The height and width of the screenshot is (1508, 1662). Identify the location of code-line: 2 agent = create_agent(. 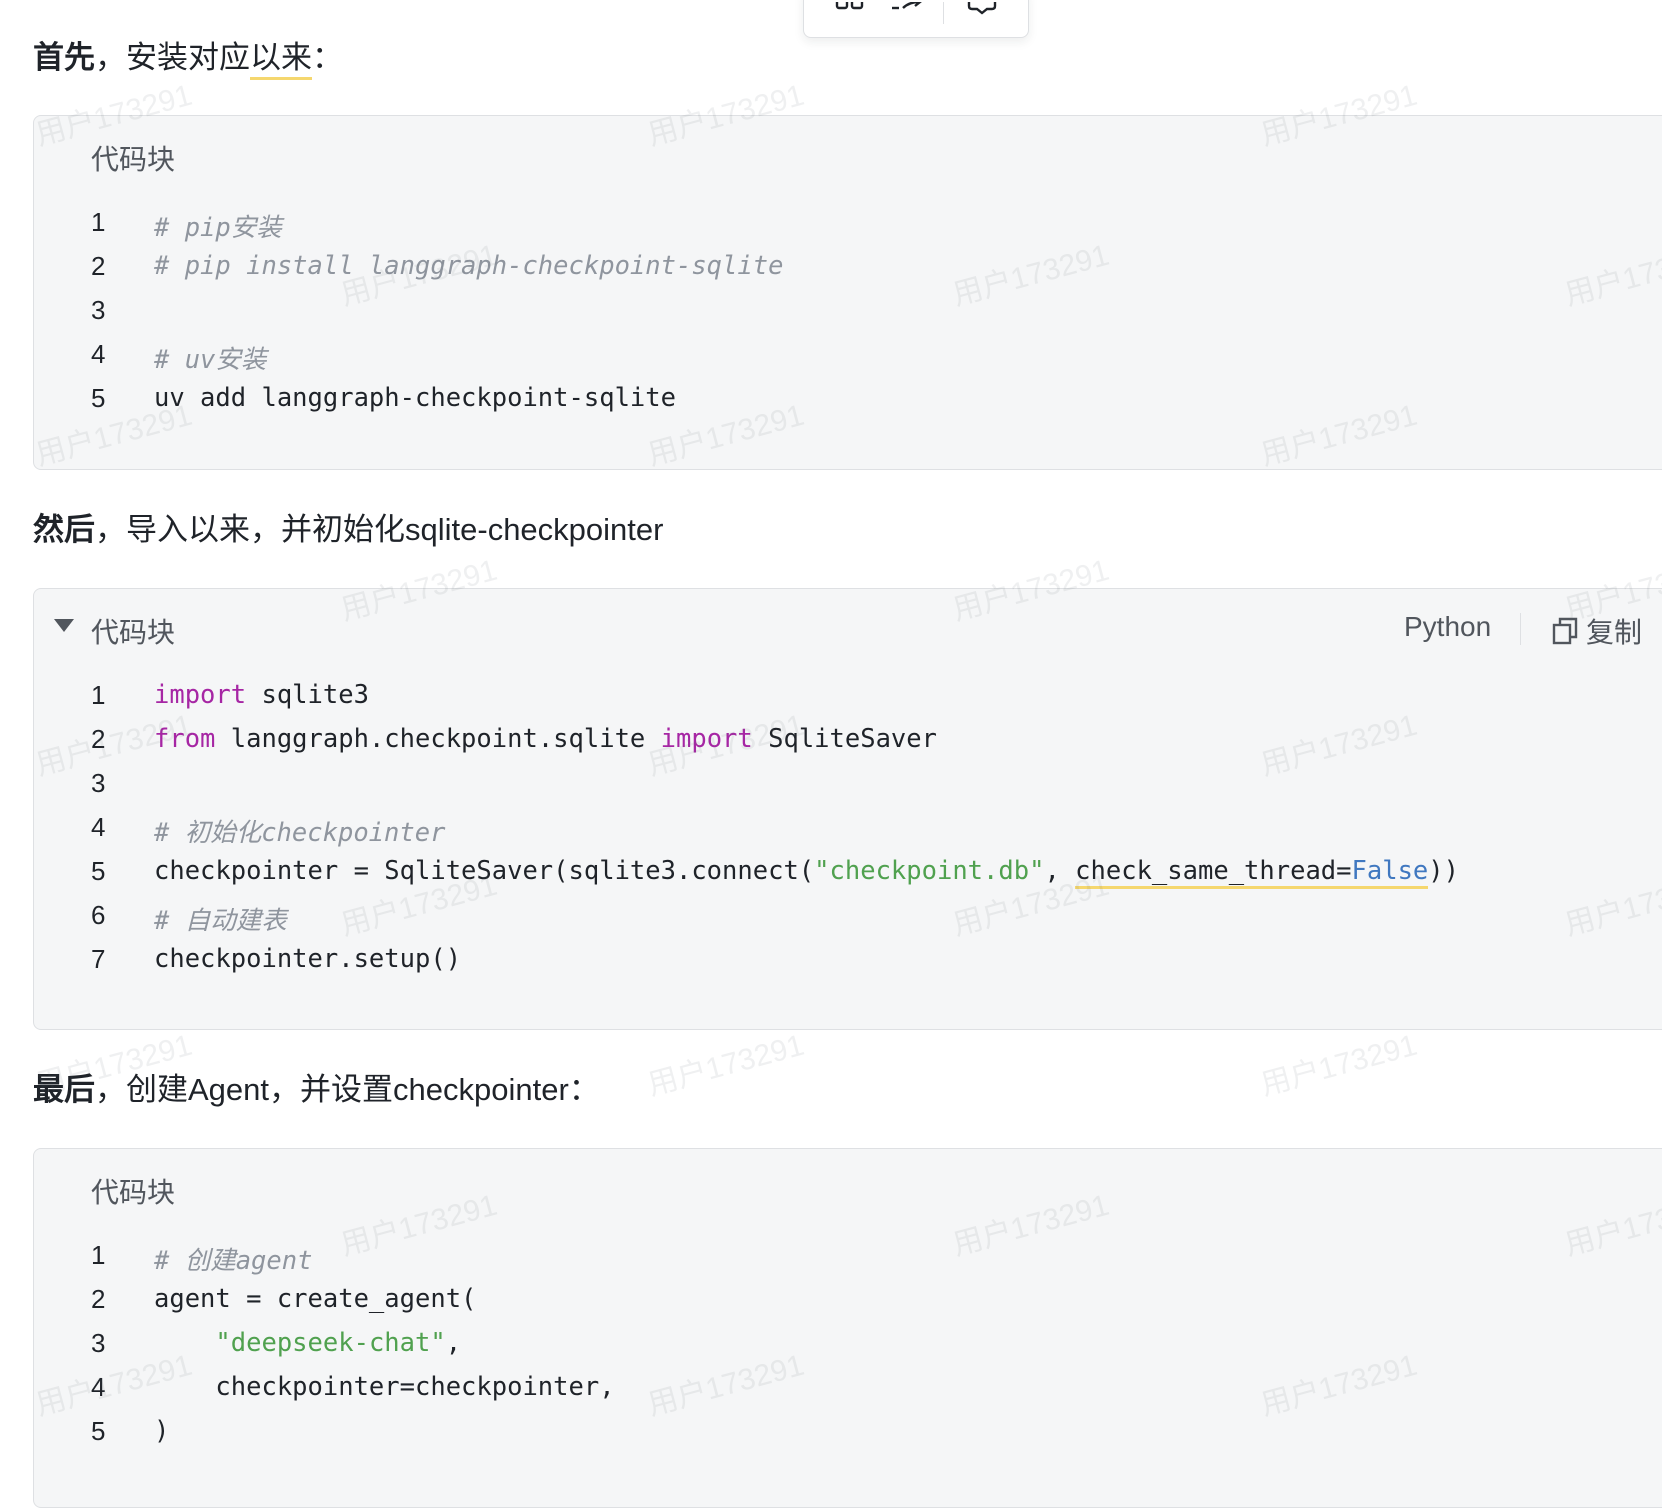
(848, 1300).